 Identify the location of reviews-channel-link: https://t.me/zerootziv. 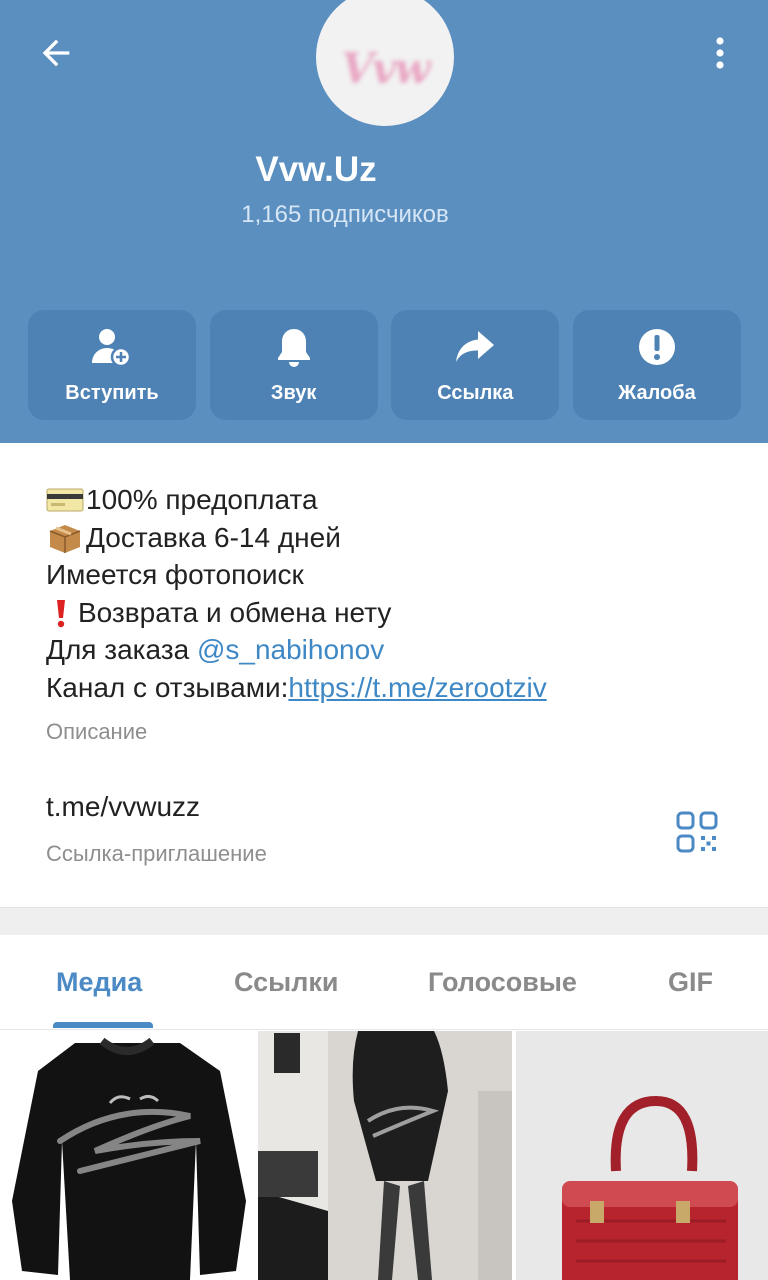
(417, 688).